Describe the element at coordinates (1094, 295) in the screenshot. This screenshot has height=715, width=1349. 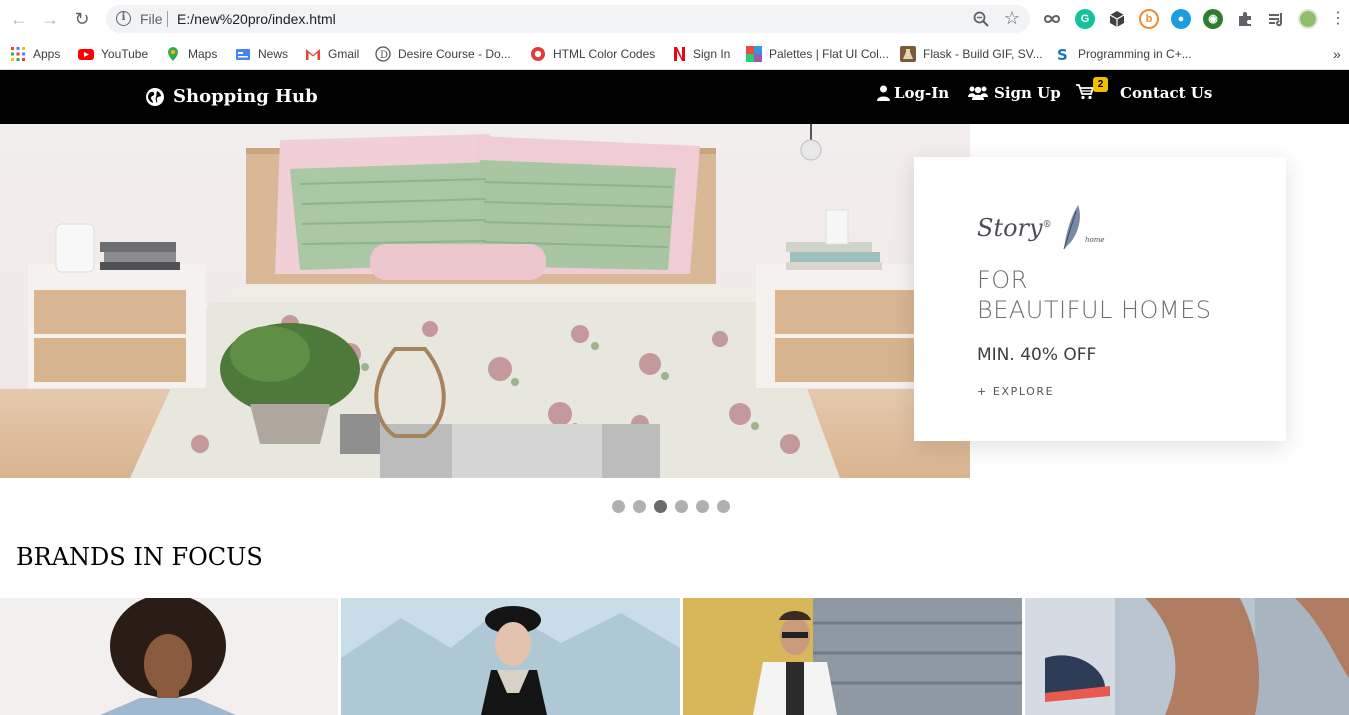
I see `promo-headline: FOR BEAUTIFUL HOMES` at that location.